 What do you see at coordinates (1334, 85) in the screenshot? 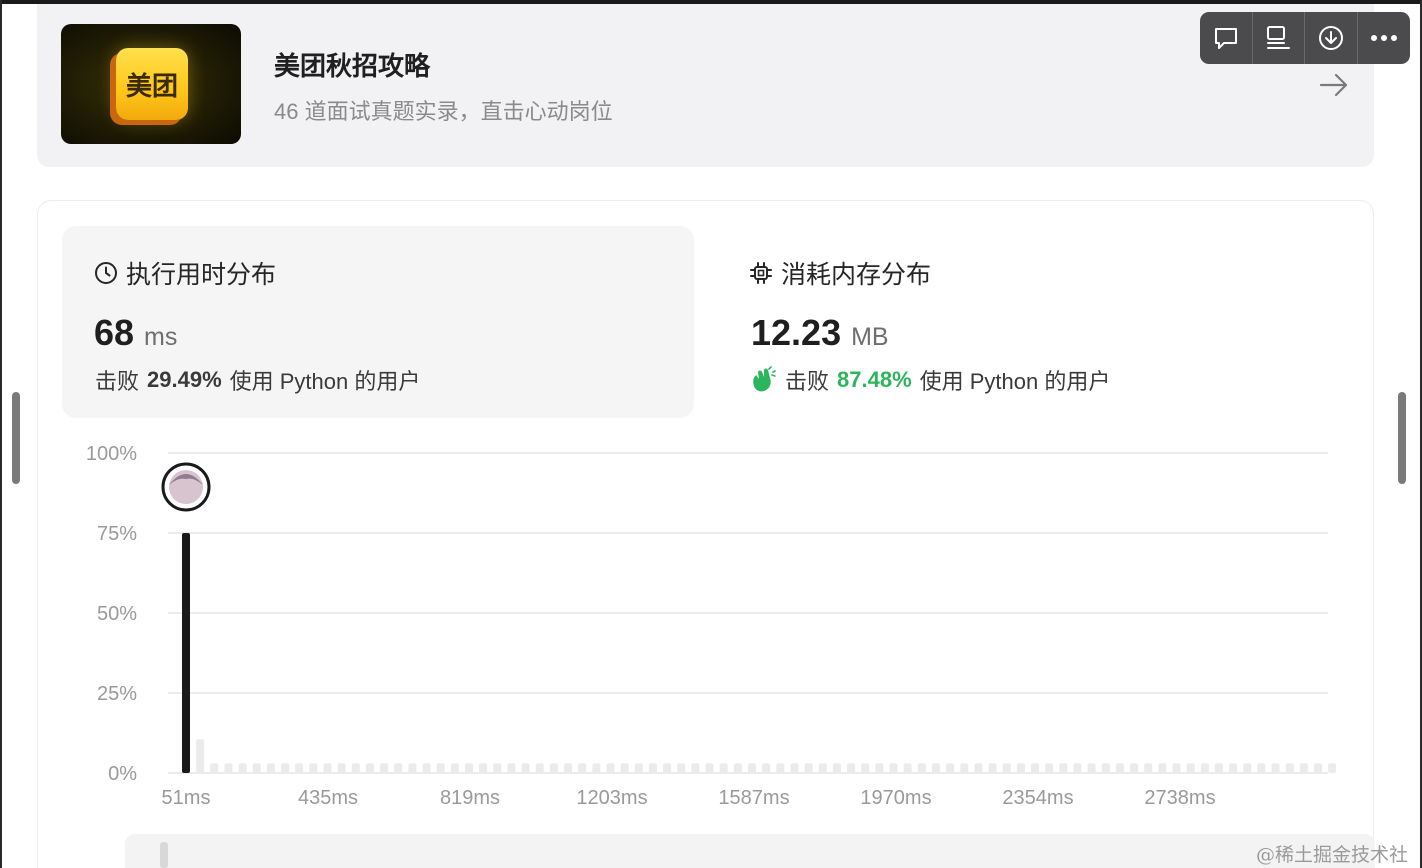
I see `arrow-right-icon` at bounding box center [1334, 85].